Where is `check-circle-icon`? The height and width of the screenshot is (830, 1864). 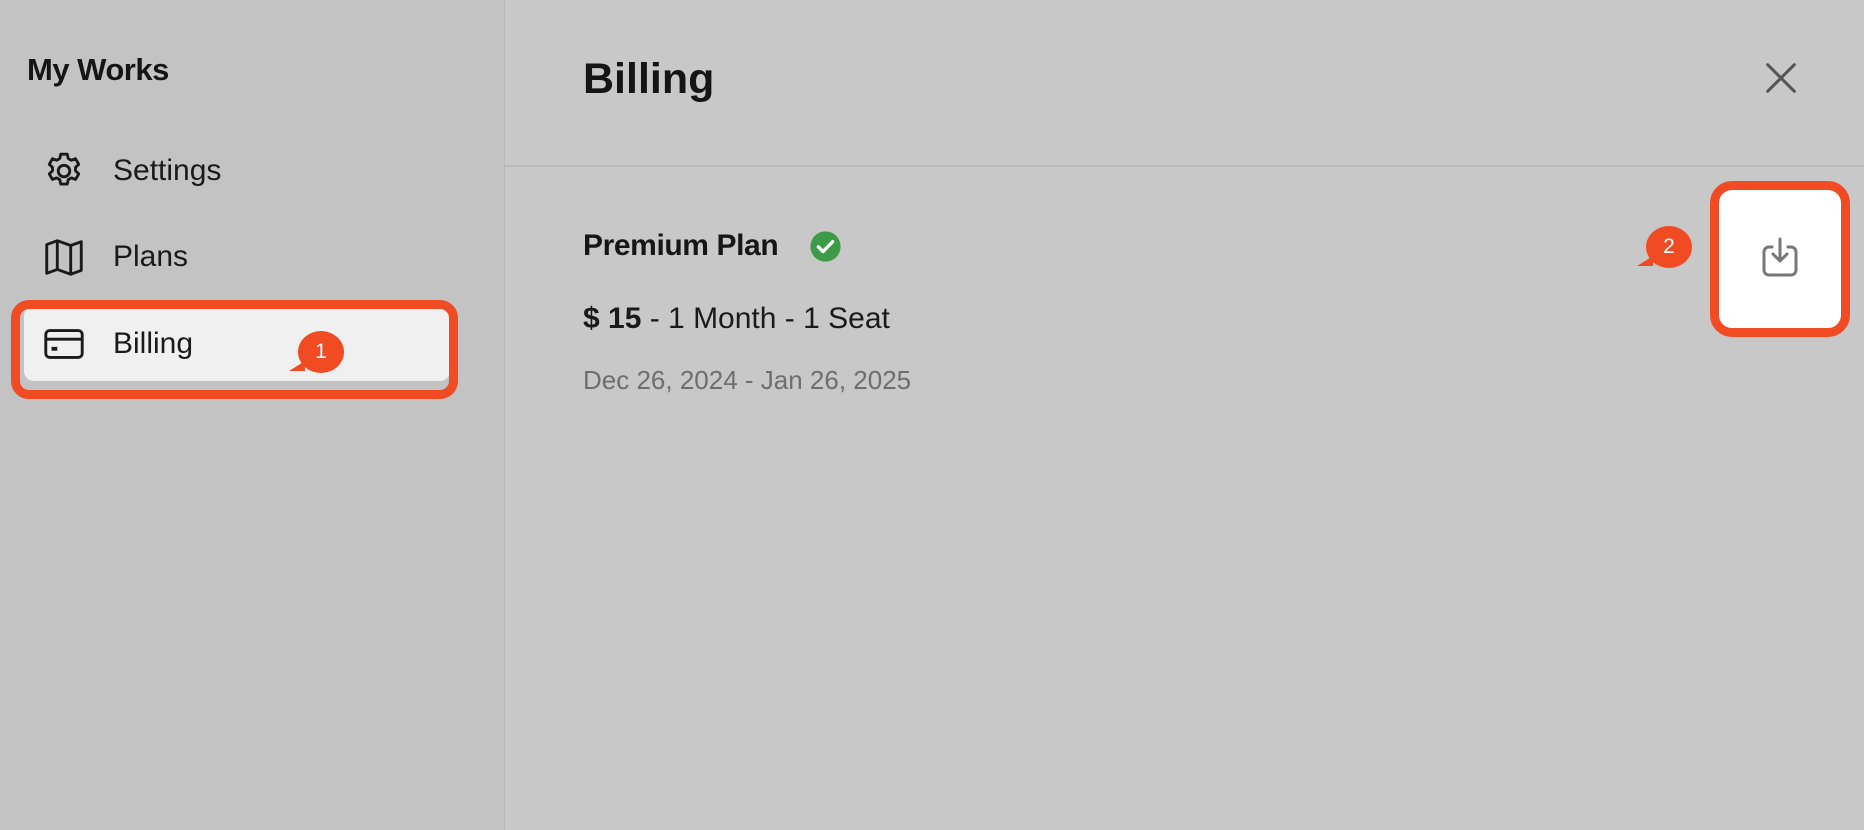
check-circle-icon is located at coordinates (825, 246).